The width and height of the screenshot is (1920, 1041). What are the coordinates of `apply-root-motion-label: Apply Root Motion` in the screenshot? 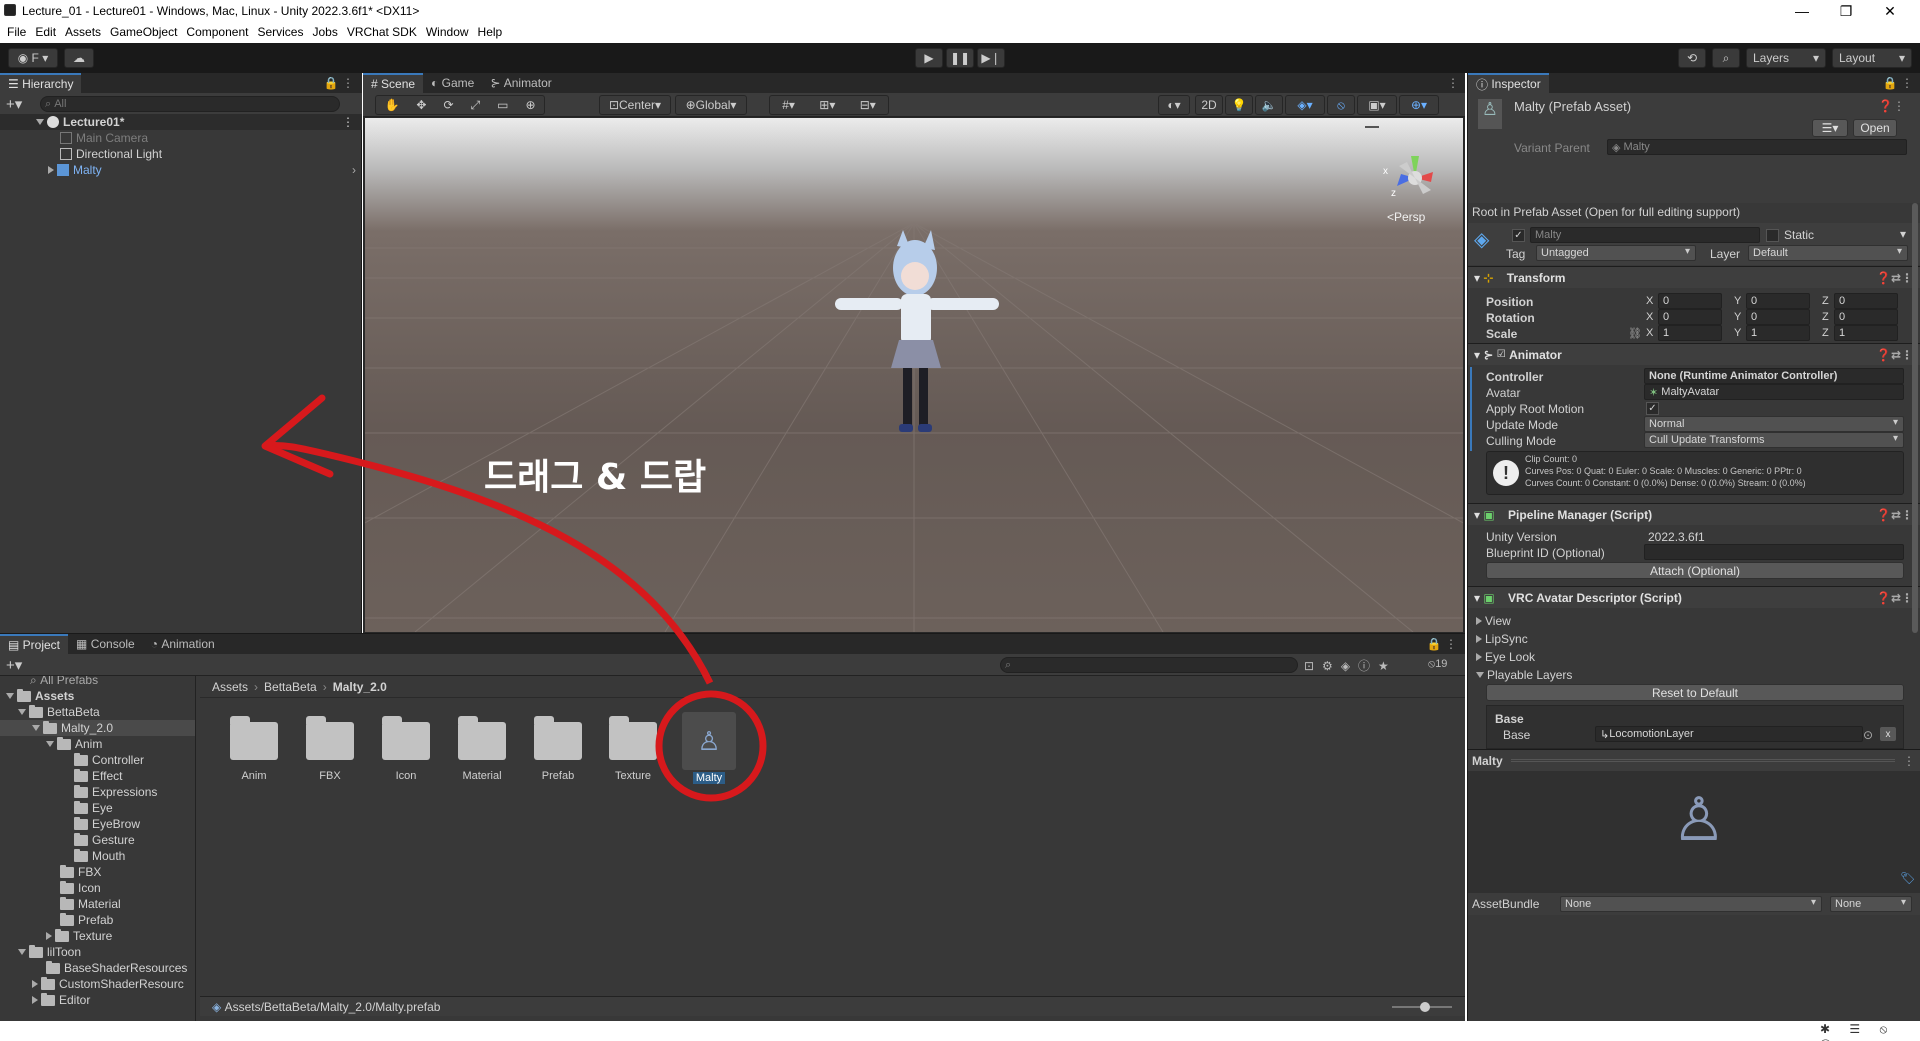 It's located at (1535, 409).